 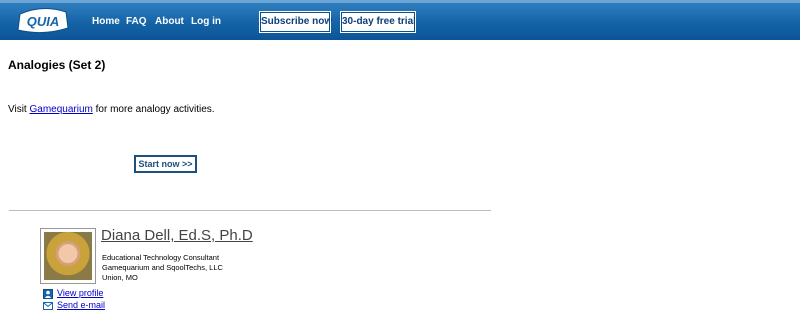 I want to click on nav-login: Log in, so click(x=206, y=21).